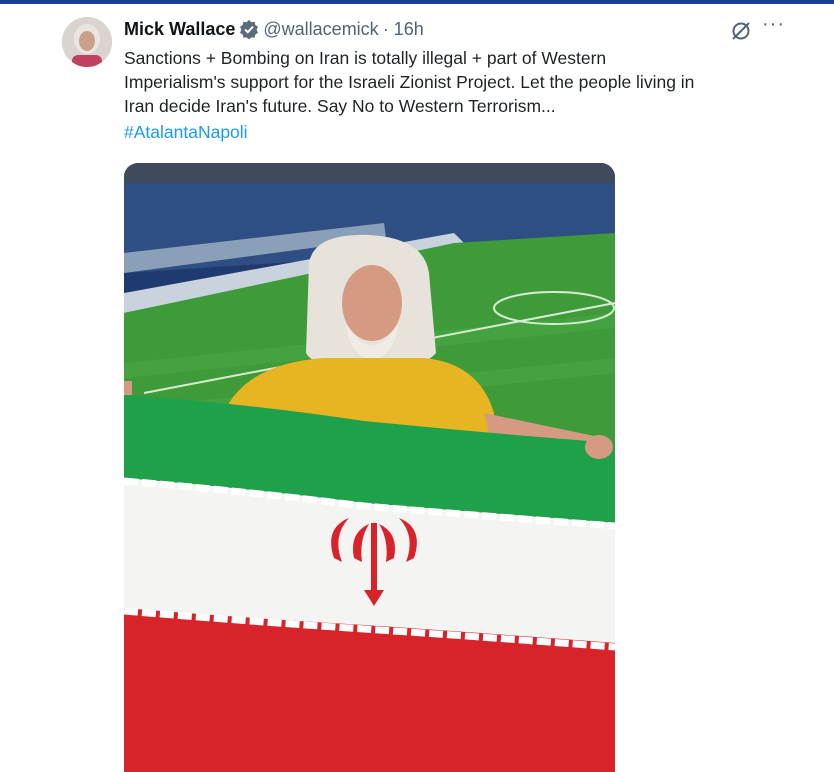 Image resolution: width=834 pixels, height=772 pixels. What do you see at coordinates (403, 29) in the screenshot?
I see `tweet-time: · 16h` at bounding box center [403, 29].